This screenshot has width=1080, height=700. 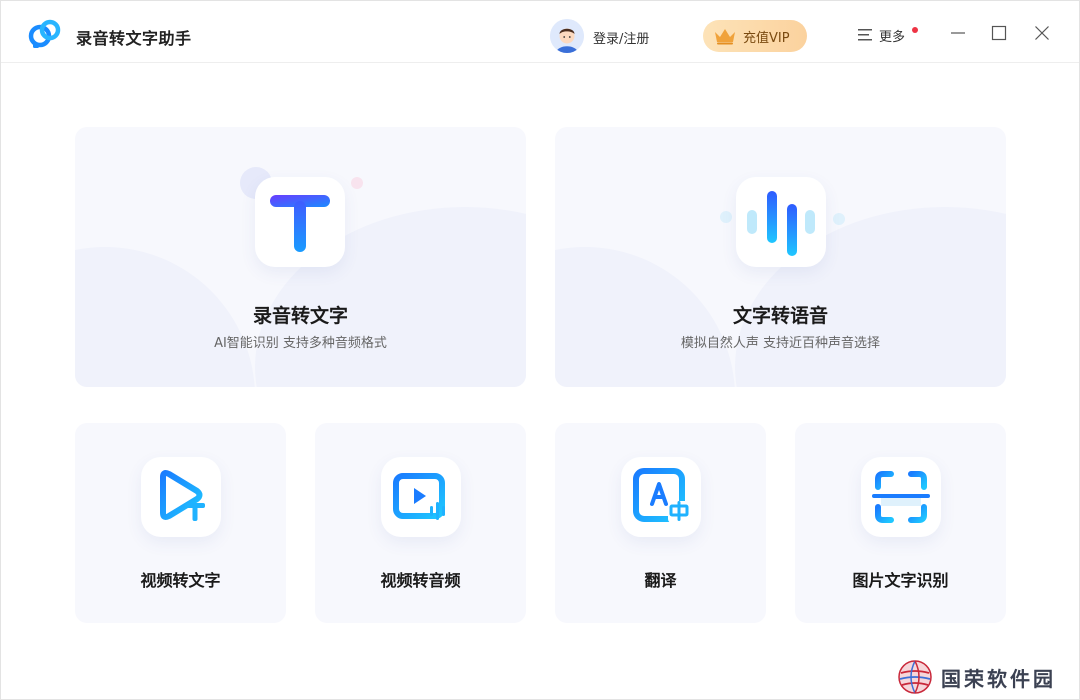 I want to click on title-bar: 录音转文字助手 登录/注册 充值VIP 更多, so click(x=540, y=32).